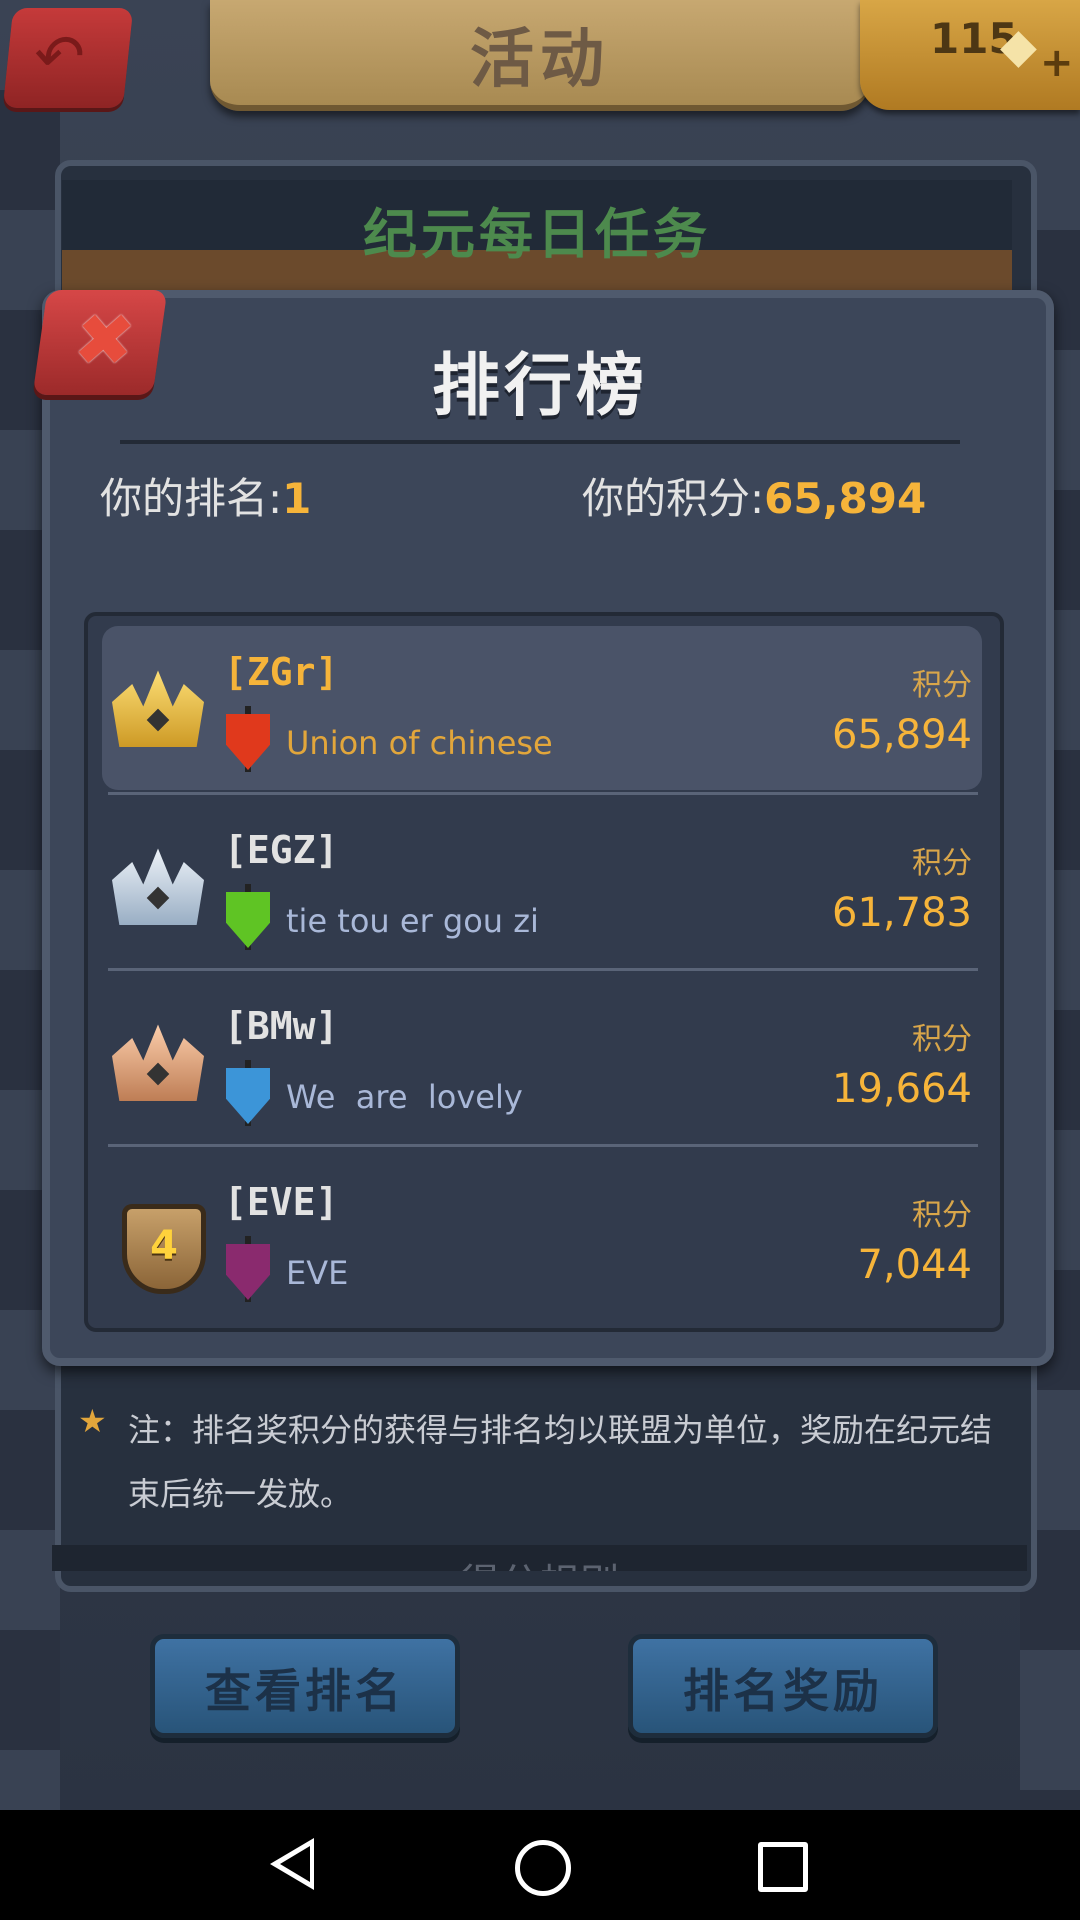  I want to click on title-plaque: 活动, so click(540, 55).